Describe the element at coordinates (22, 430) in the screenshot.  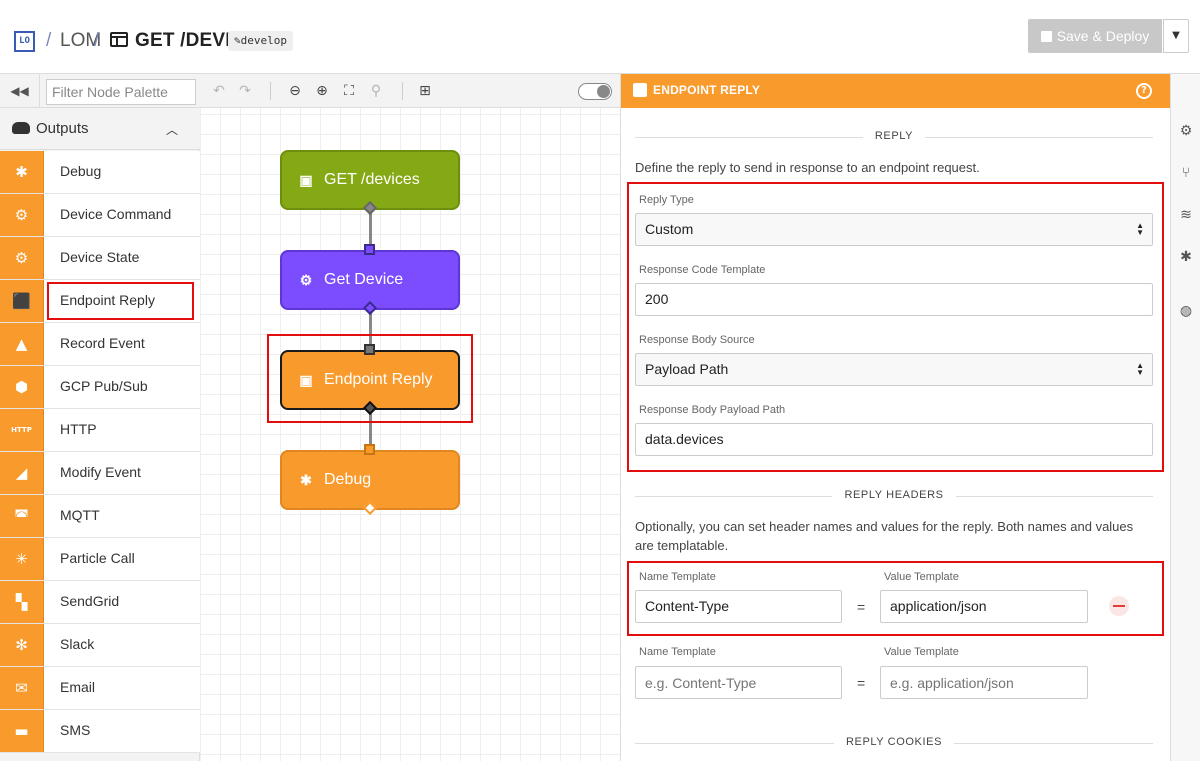
I see `http-icon: HTTP` at that location.